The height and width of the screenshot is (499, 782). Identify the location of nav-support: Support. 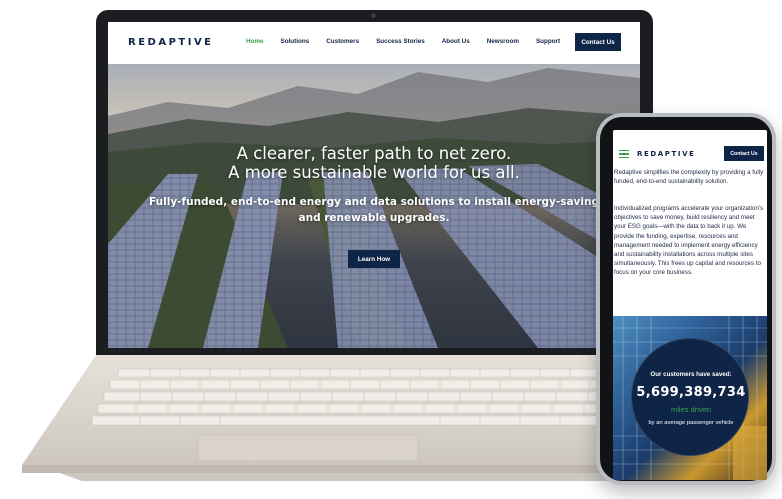
(548, 41).